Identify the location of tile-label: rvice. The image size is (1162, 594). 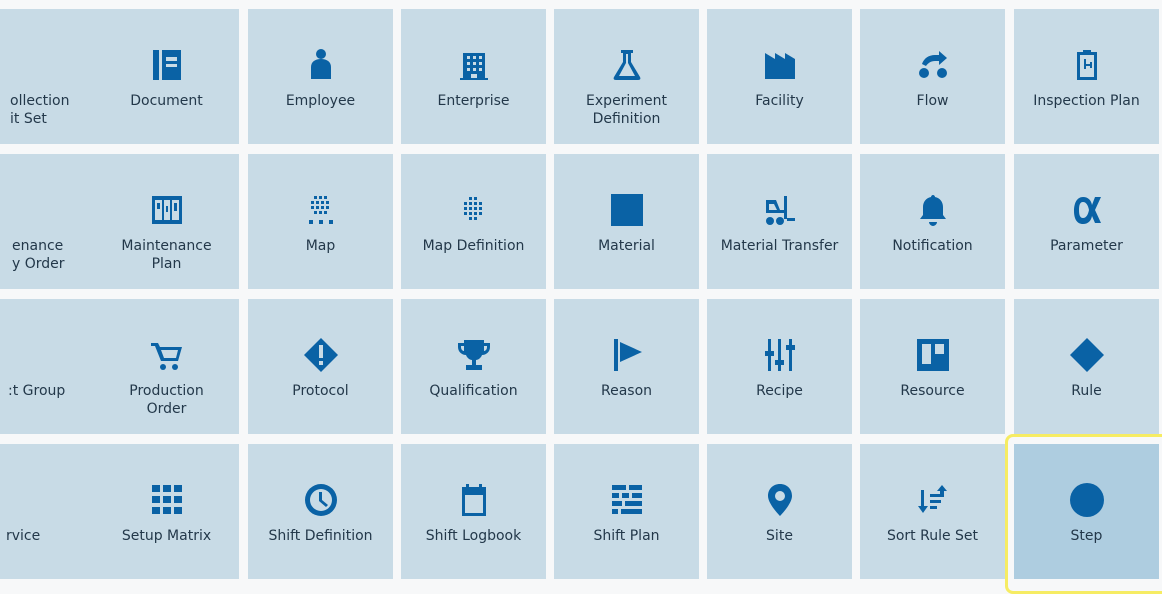
(23, 536).